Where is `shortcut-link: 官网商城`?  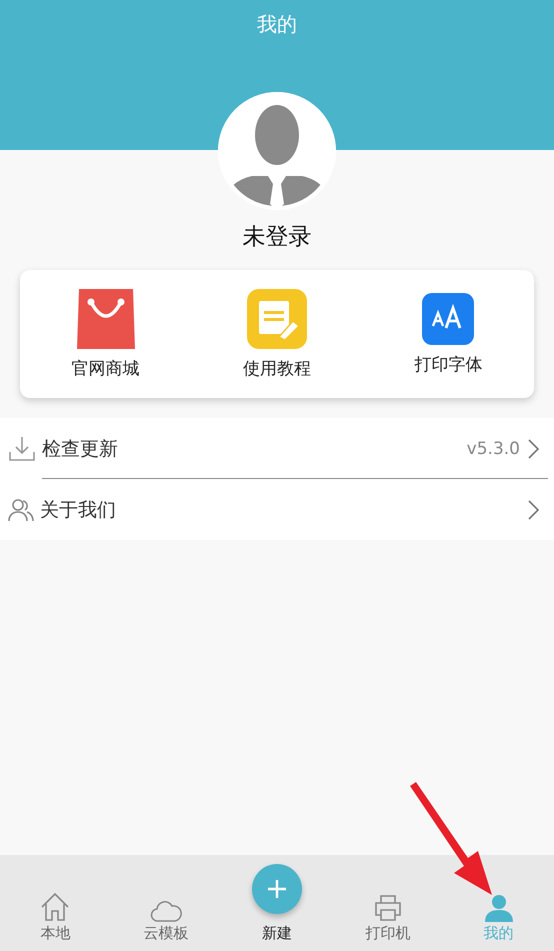
shortcut-link: 官网商城 is located at coordinates (106, 368).